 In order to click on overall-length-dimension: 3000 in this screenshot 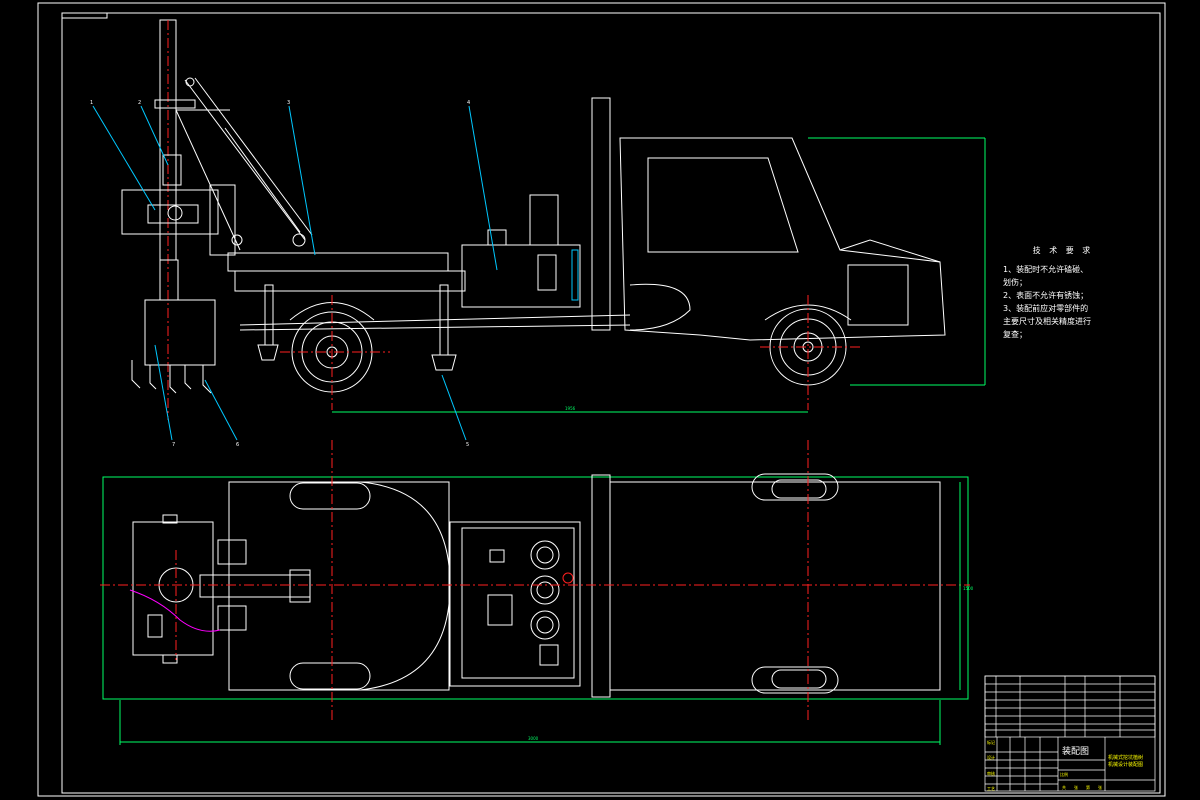, I will do `click(533, 738)`.